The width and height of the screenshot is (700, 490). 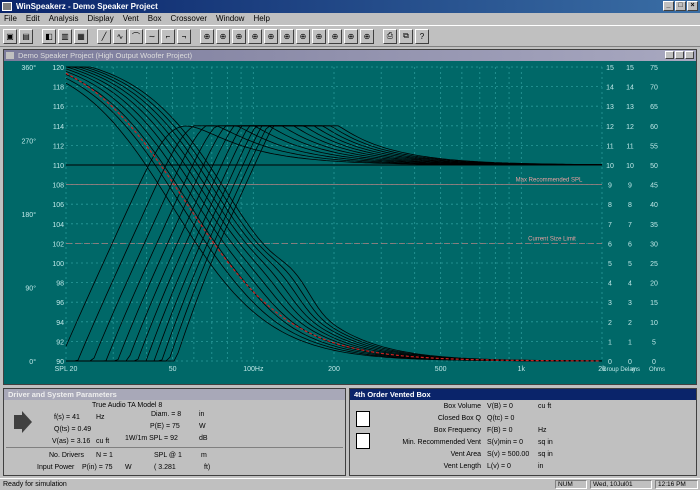 What do you see at coordinates (131, 19) in the screenshot?
I see `menu-vent: Vent` at bounding box center [131, 19].